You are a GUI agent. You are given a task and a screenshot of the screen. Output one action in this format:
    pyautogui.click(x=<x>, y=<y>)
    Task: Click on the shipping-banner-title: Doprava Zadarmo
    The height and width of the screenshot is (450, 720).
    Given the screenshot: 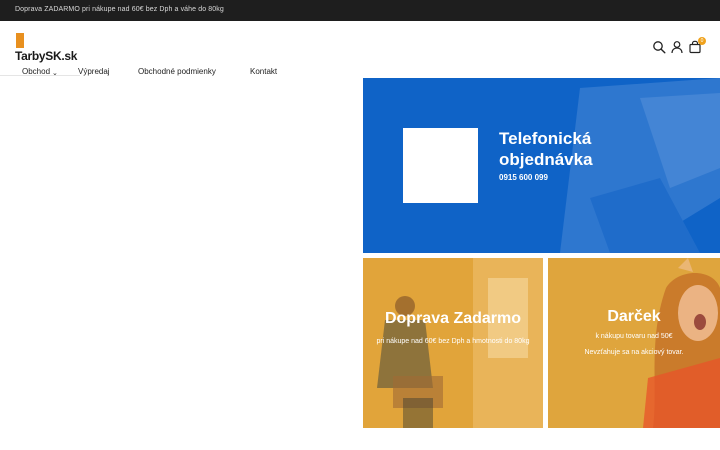 What is the action you would take?
    pyautogui.click(x=453, y=318)
    